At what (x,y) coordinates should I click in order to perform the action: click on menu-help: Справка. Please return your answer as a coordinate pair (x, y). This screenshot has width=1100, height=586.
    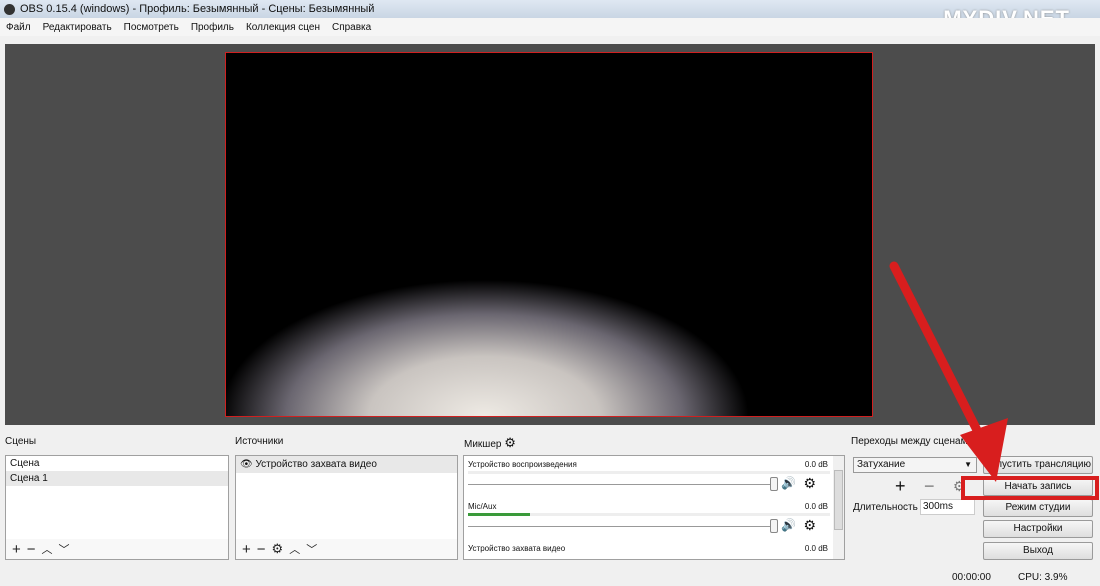
    Looking at the image, I should click on (351, 27).